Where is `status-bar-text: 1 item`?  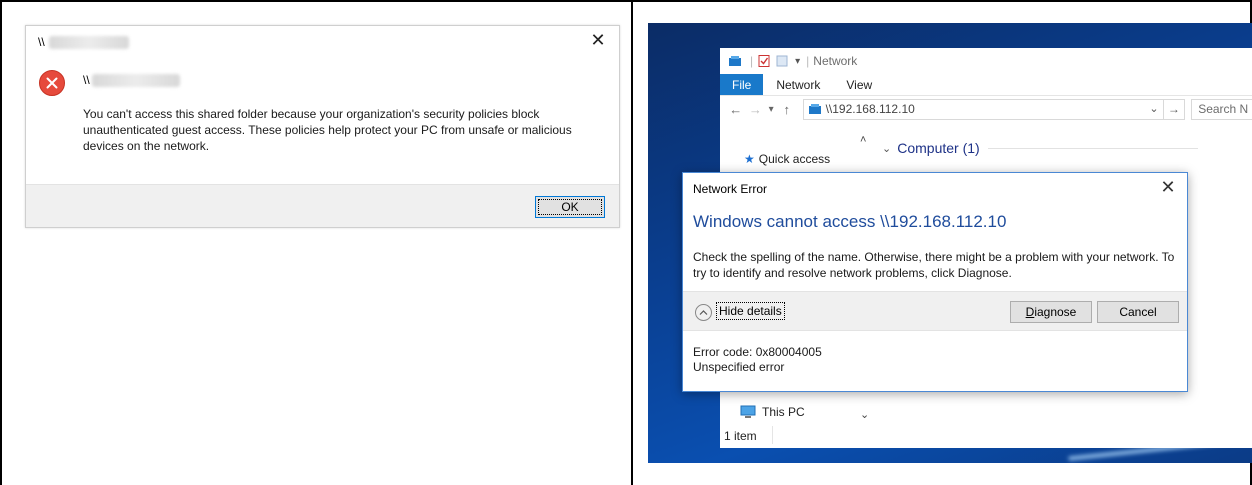 status-bar-text: 1 item is located at coordinates (740, 436).